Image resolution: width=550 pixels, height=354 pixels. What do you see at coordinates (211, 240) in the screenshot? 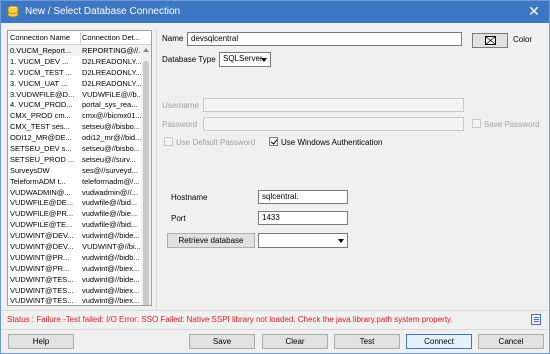
I see `retrieve-database-button: Retrieve database` at bounding box center [211, 240].